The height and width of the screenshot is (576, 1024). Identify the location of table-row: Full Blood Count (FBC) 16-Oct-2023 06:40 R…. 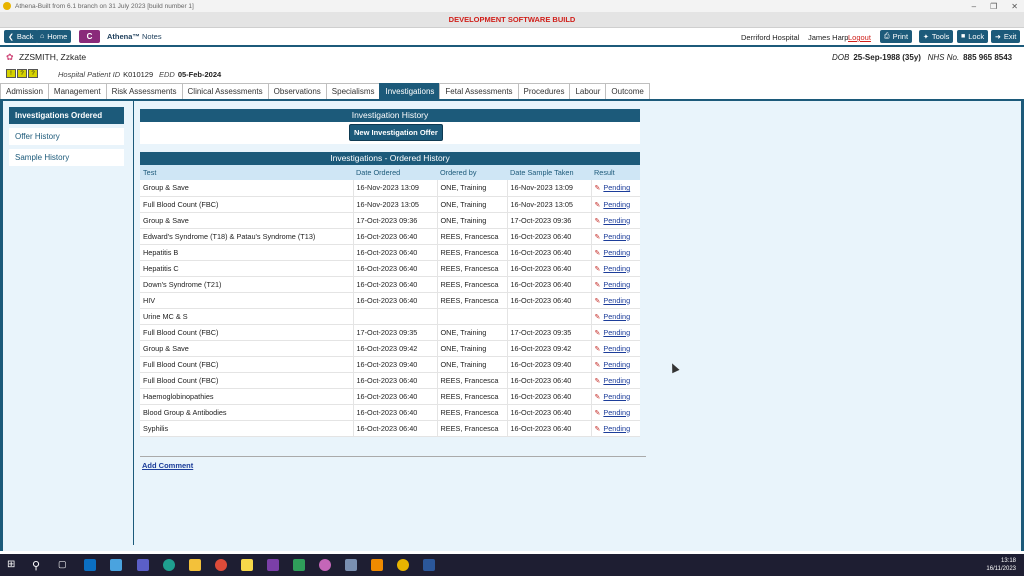
(390, 380).